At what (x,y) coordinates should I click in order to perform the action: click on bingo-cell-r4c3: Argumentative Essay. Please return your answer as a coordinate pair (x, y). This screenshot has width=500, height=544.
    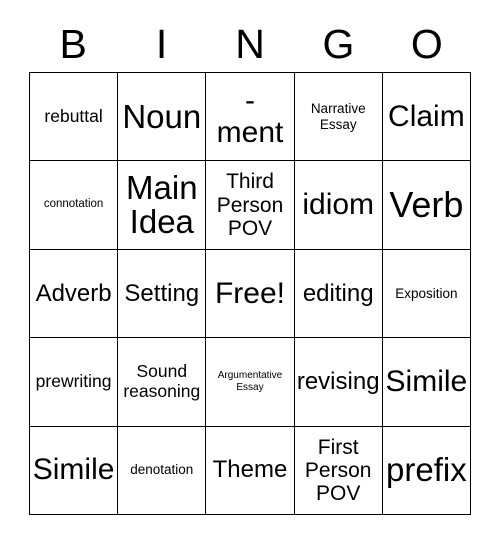
    Looking at the image, I should click on (250, 382).